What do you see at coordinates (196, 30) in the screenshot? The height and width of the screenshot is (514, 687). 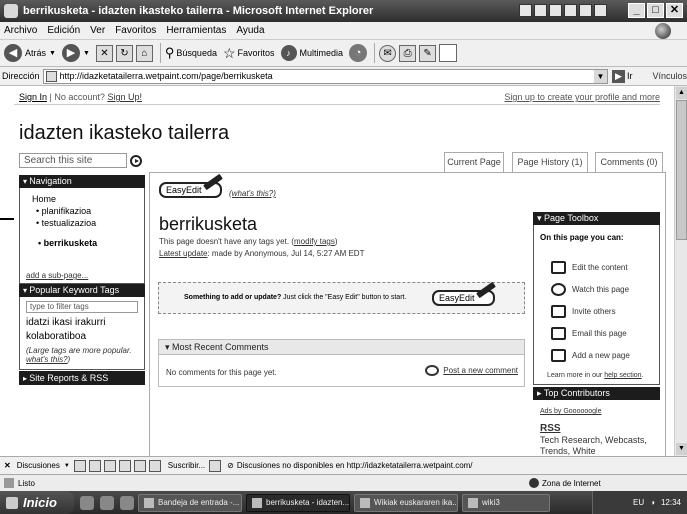 I see `menu-tools: Herramientas` at bounding box center [196, 30].